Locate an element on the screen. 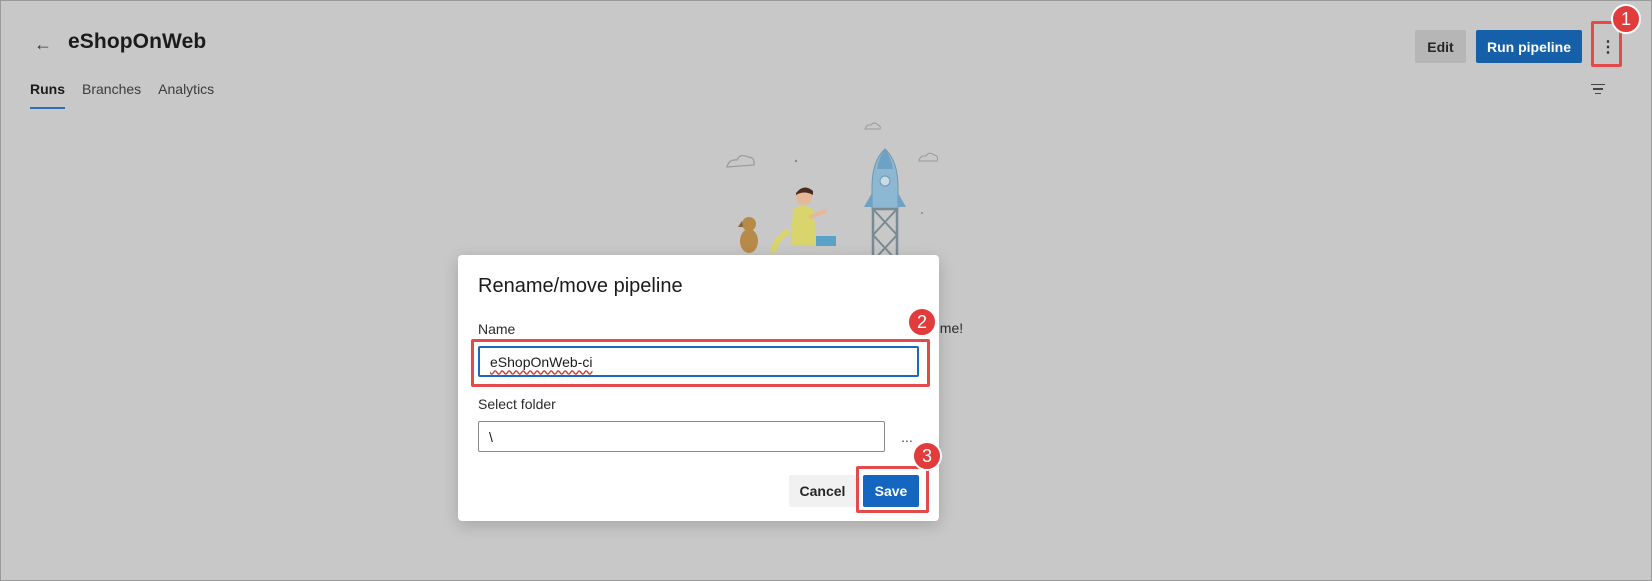 This screenshot has height=581, width=1652. tab-runs: Runs is located at coordinates (47, 95).